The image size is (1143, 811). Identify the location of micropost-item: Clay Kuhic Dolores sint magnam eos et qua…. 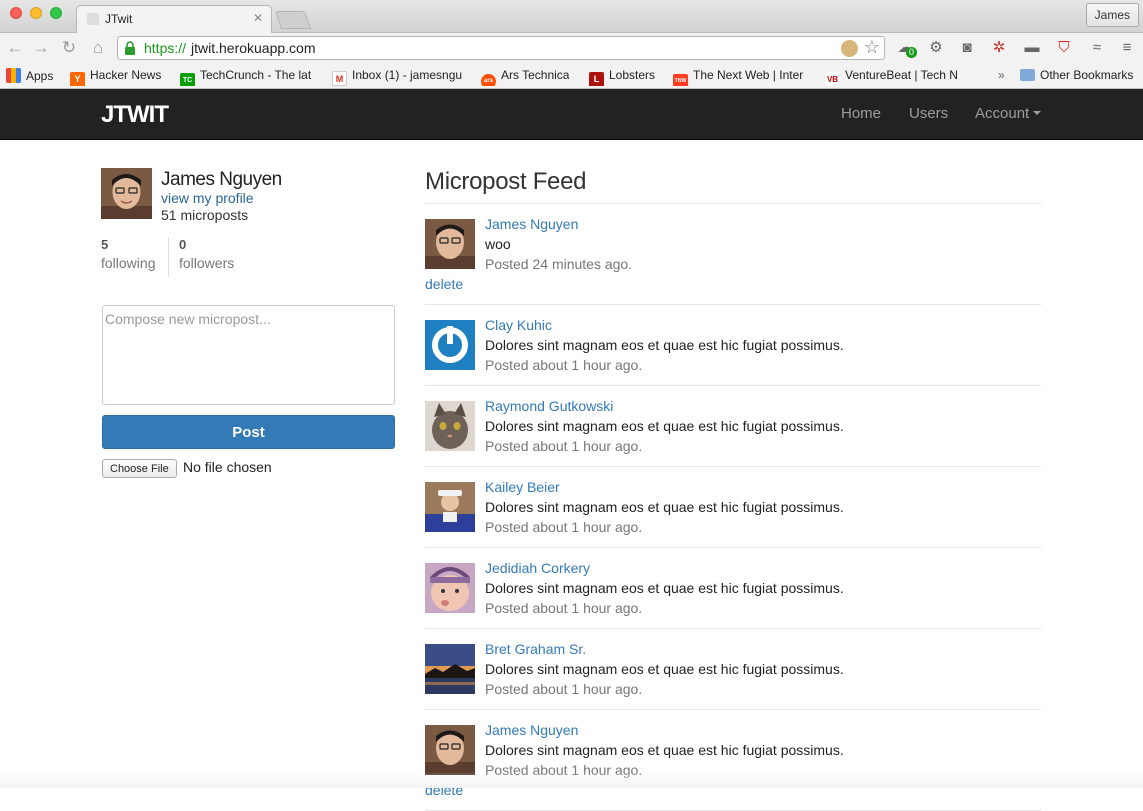
(733, 345).